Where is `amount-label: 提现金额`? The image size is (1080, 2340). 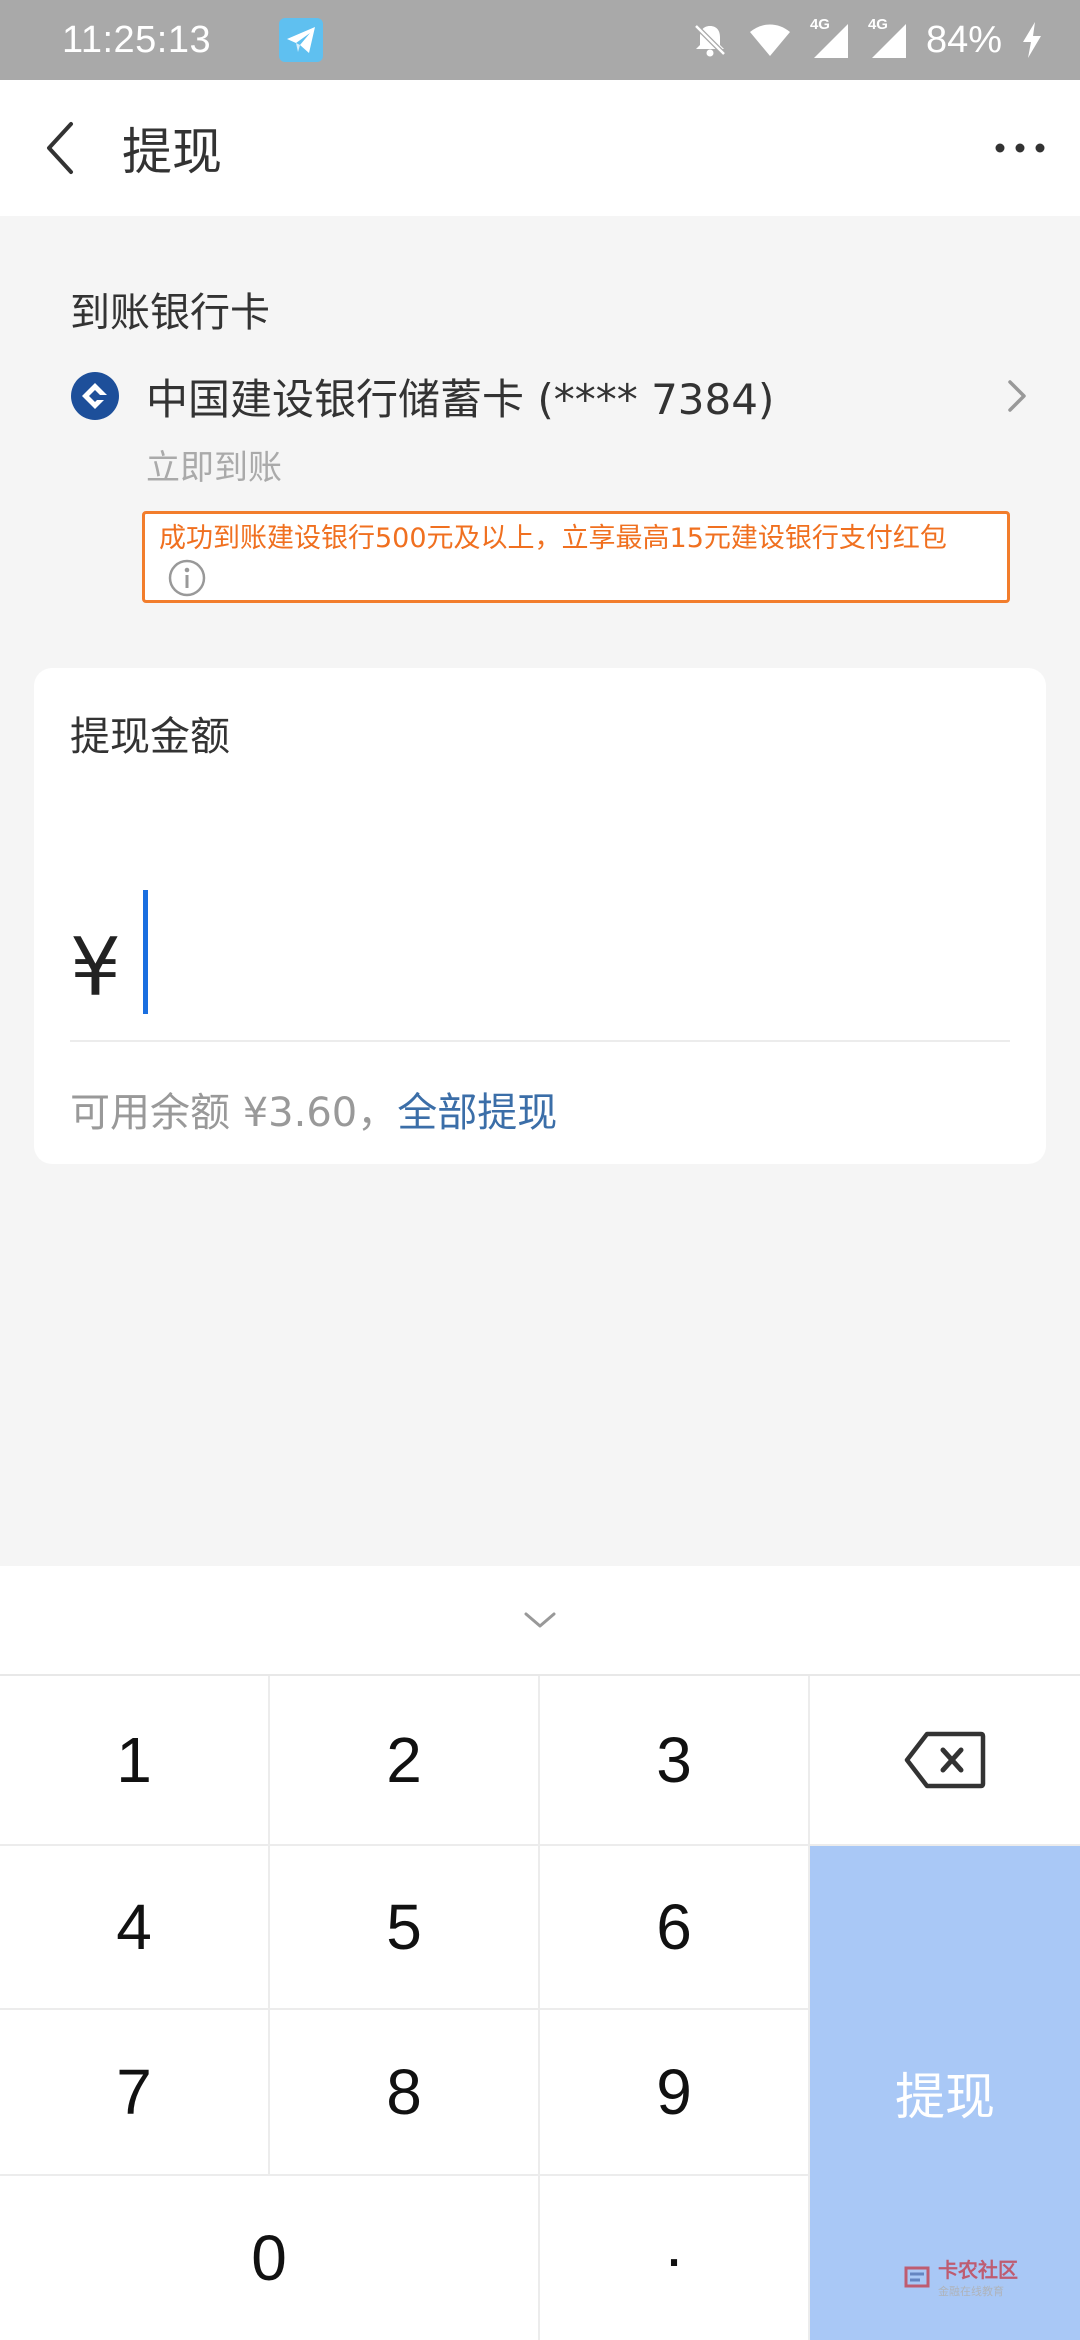 amount-label: 提现金额 is located at coordinates (150, 737).